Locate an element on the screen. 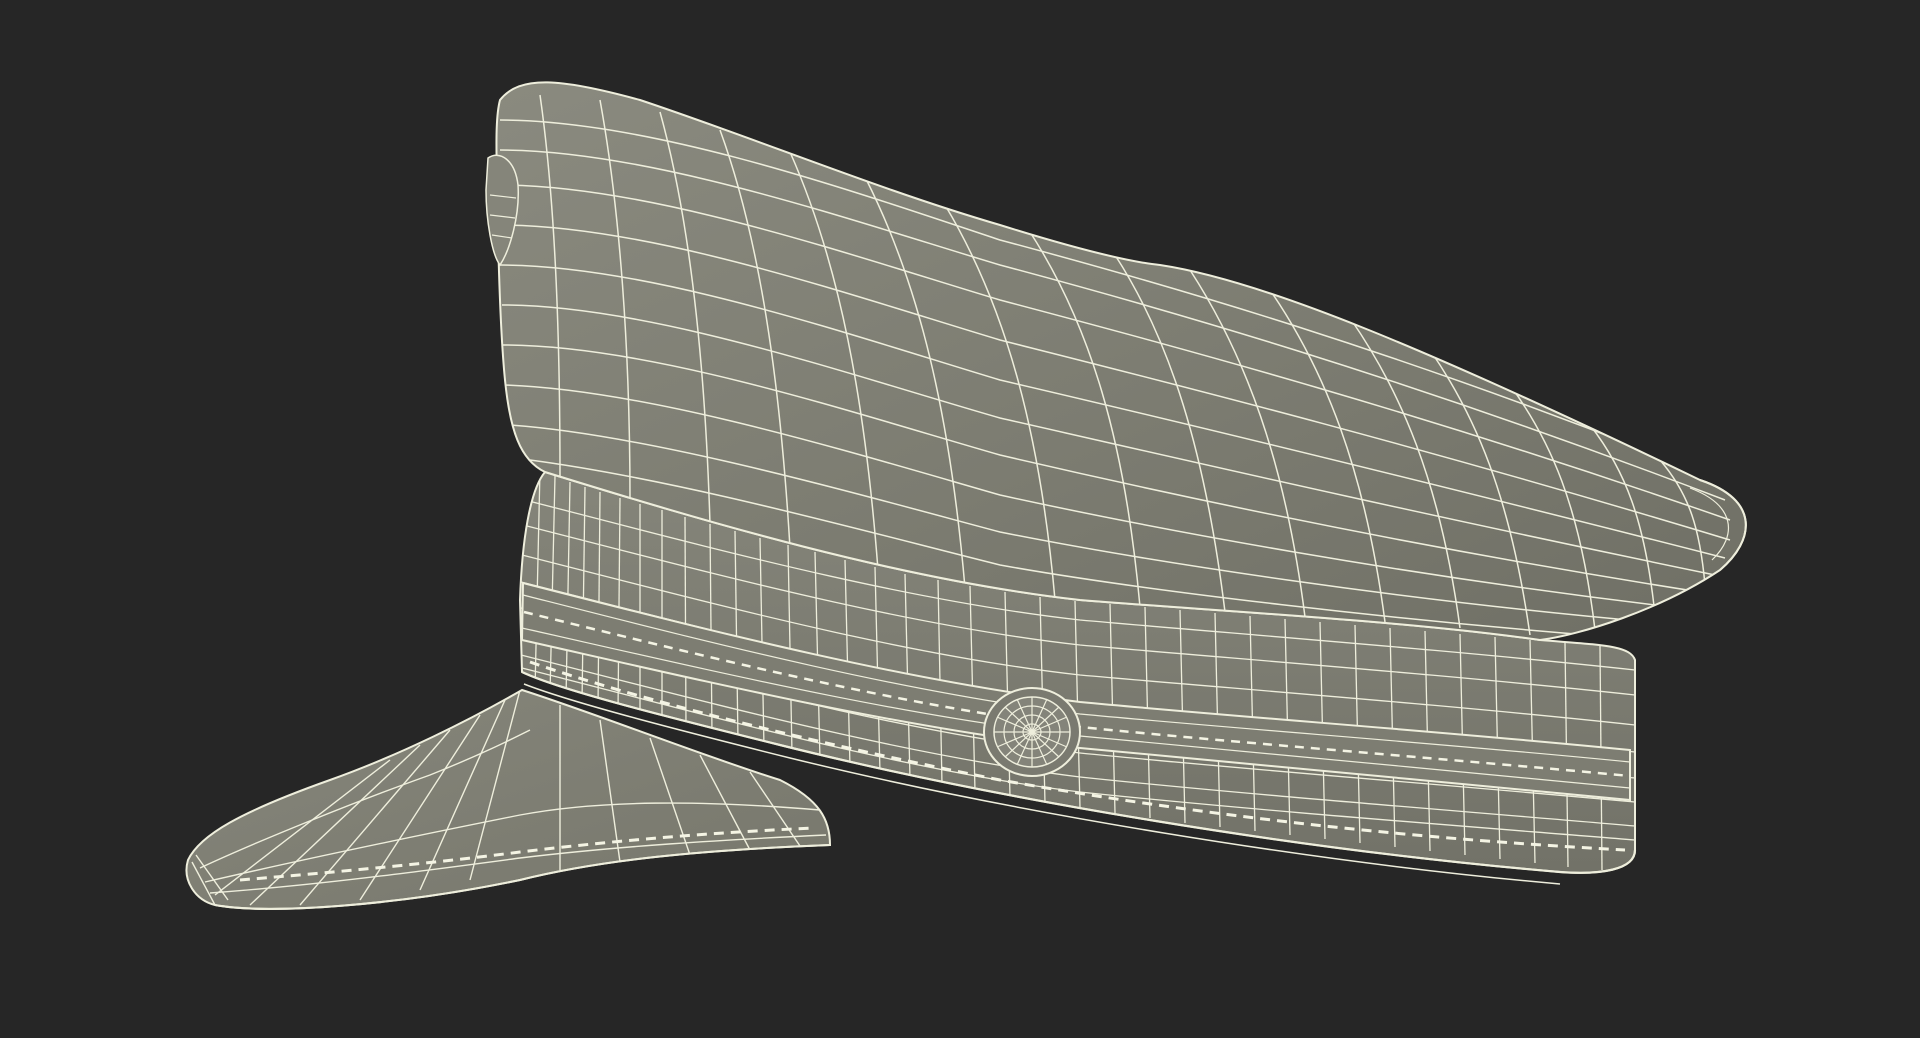 The width and height of the screenshot is (1920, 1038). strap-button is located at coordinates (1032, 732).